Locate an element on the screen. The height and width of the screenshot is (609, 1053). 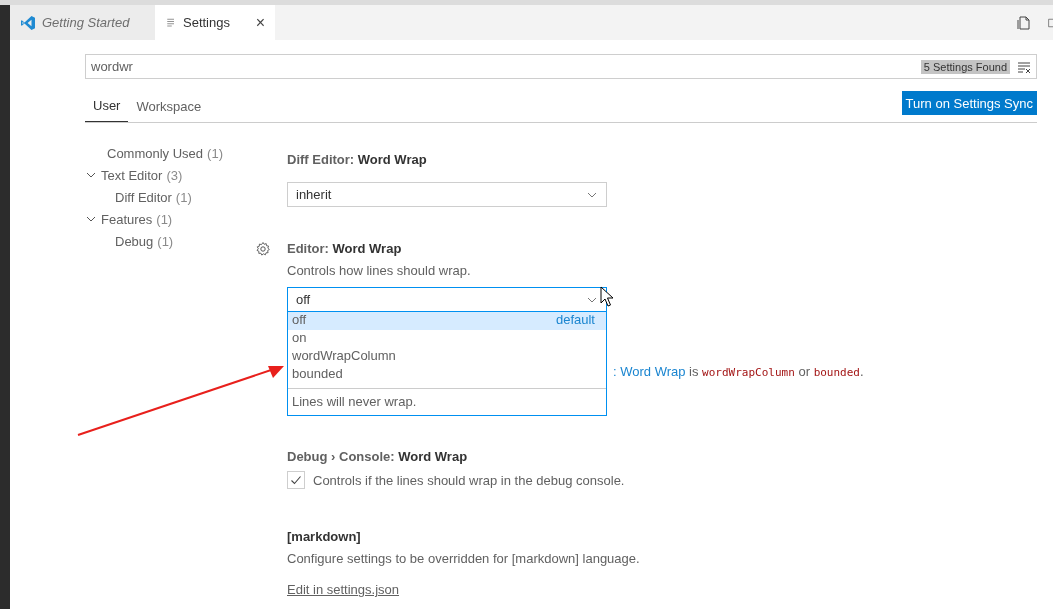
setting-title: Editor: Word Wrap is located at coordinates (345, 249).